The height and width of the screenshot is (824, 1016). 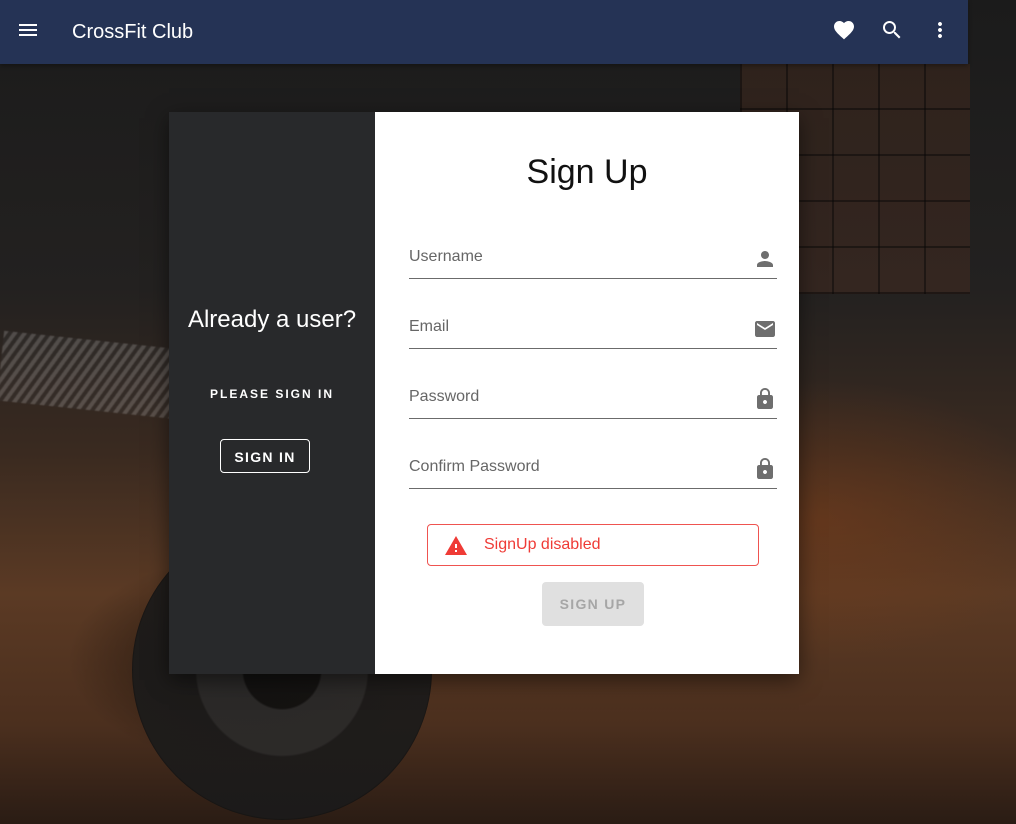 I want to click on menu-icon, so click(x=28, y=32).